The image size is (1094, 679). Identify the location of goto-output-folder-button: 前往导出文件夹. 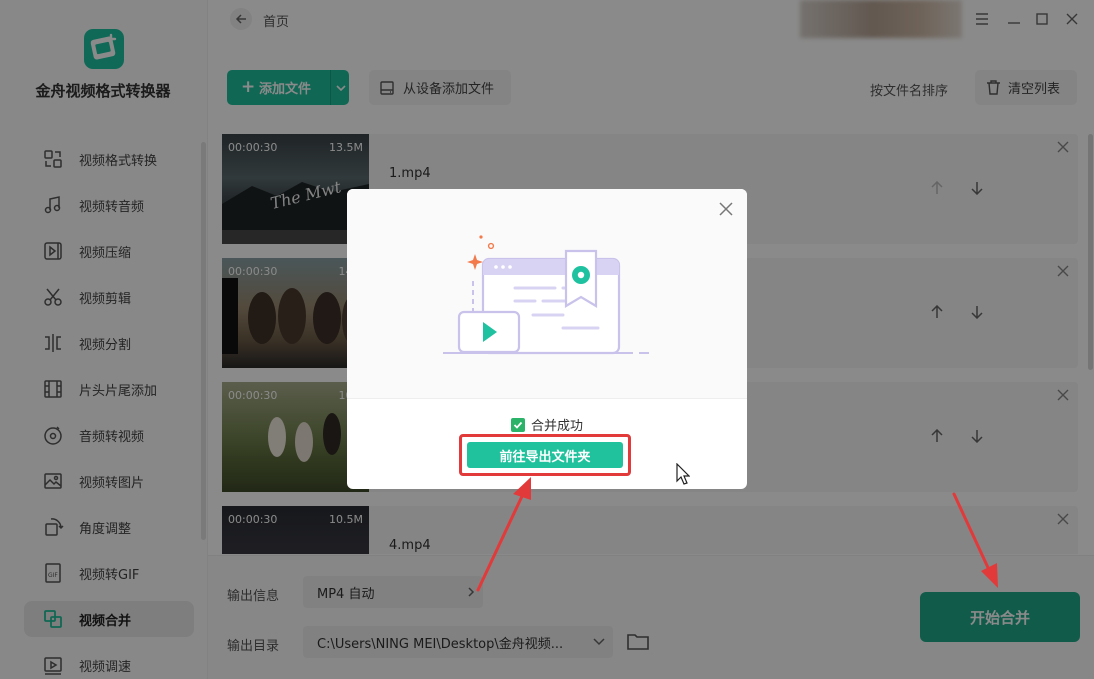
(545, 455).